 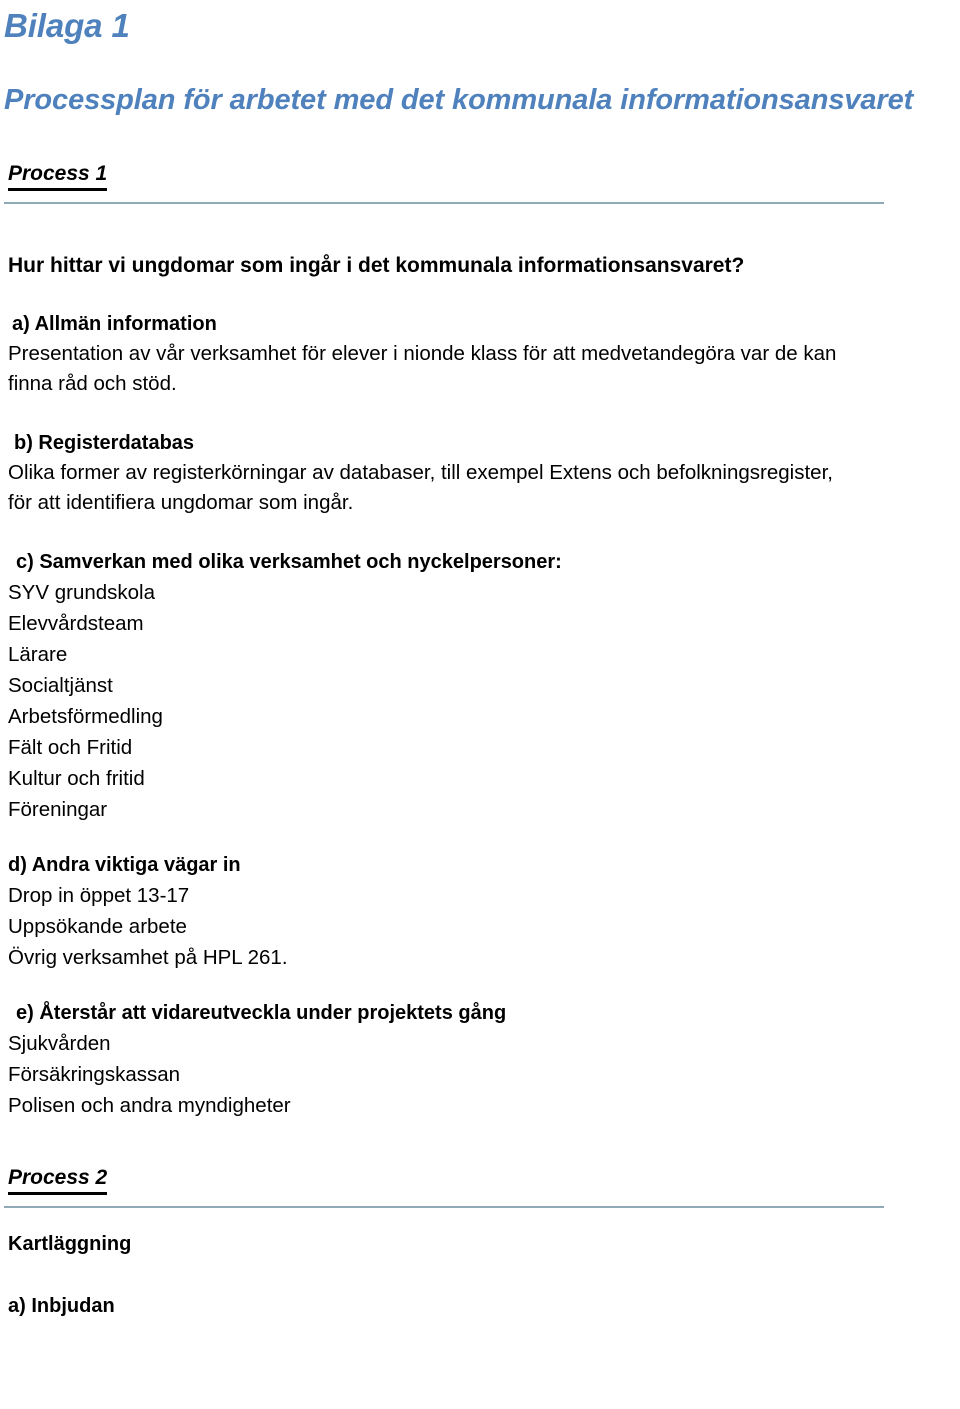 I want to click on process-1-heading: Process 1, so click(x=58, y=176).